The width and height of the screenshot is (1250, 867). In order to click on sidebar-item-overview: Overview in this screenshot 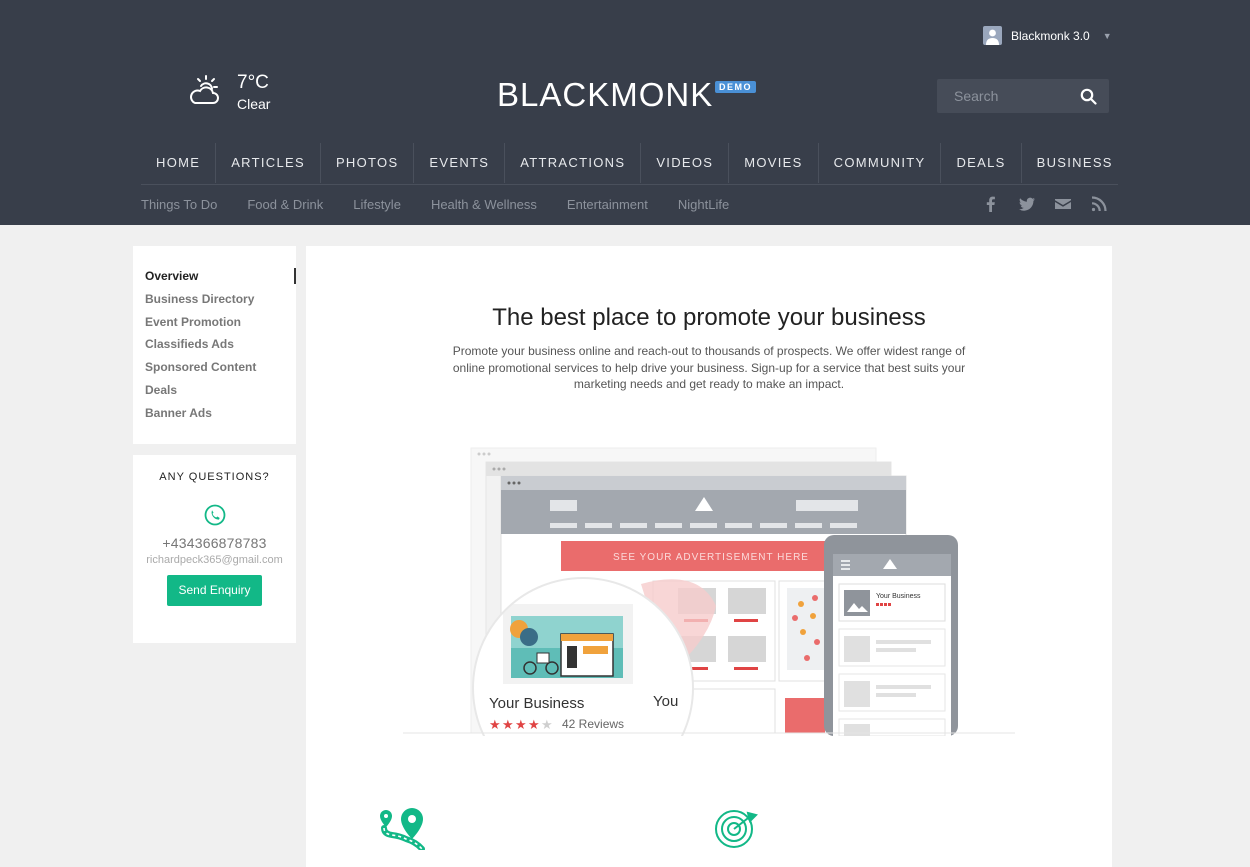, I will do `click(220, 280)`.